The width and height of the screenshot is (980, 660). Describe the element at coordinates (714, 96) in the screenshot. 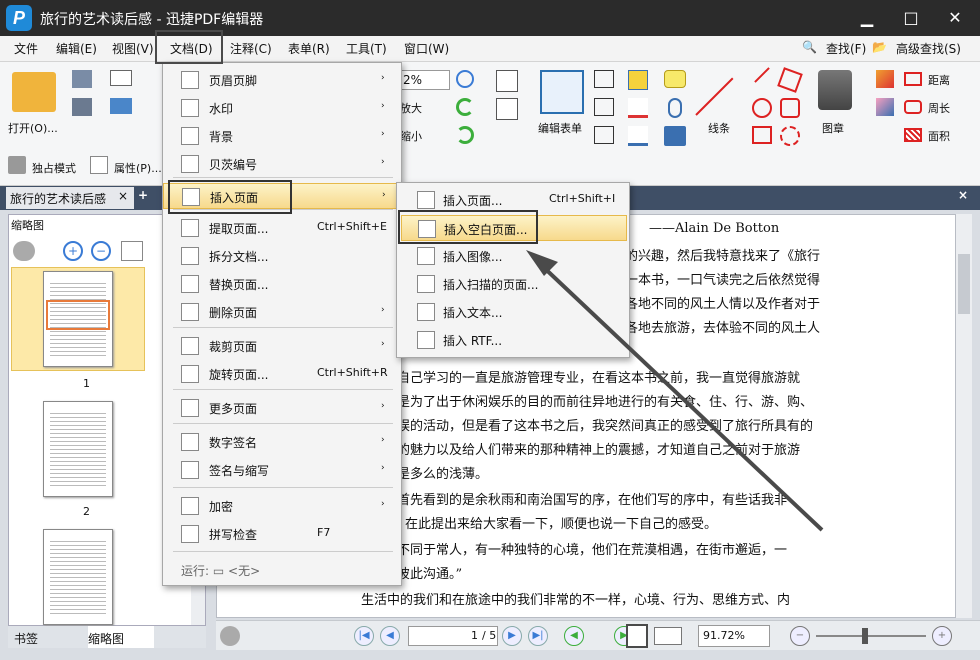

I see `line-icon` at that location.